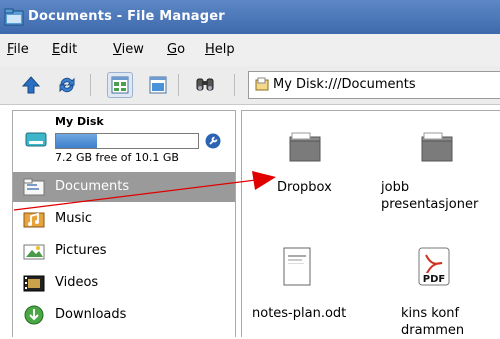 This screenshot has height=339, width=500. What do you see at coordinates (220, 49) in the screenshot?
I see `menu-help: Help` at bounding box center [220, 49].